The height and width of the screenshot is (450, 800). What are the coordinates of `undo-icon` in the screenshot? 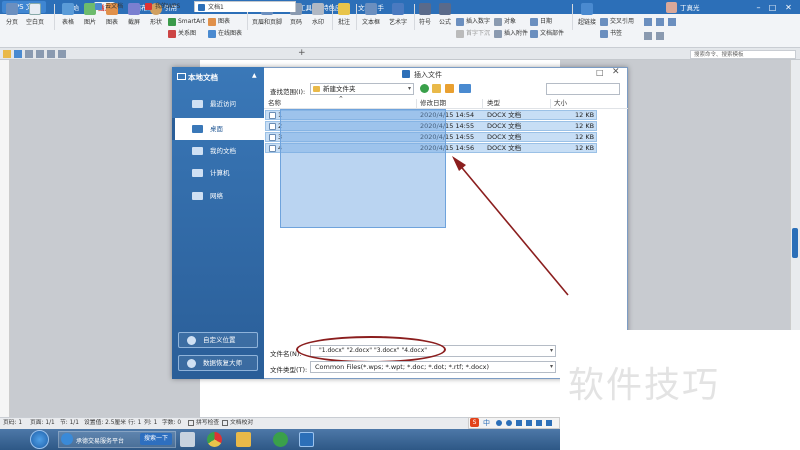 It's located at (51, 54).